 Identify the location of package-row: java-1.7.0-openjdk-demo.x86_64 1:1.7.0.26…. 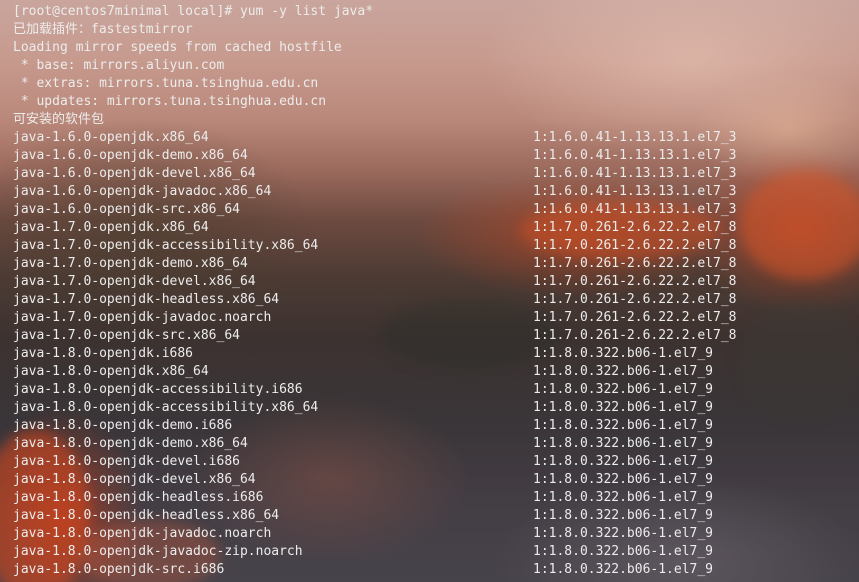
(436, 264).